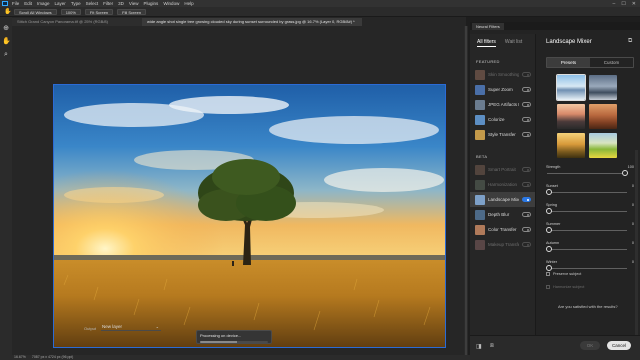 The width and height of the screenshot is (640, 360). I want to click on zoom-tool-icon: ⌕, so click(6, 55).